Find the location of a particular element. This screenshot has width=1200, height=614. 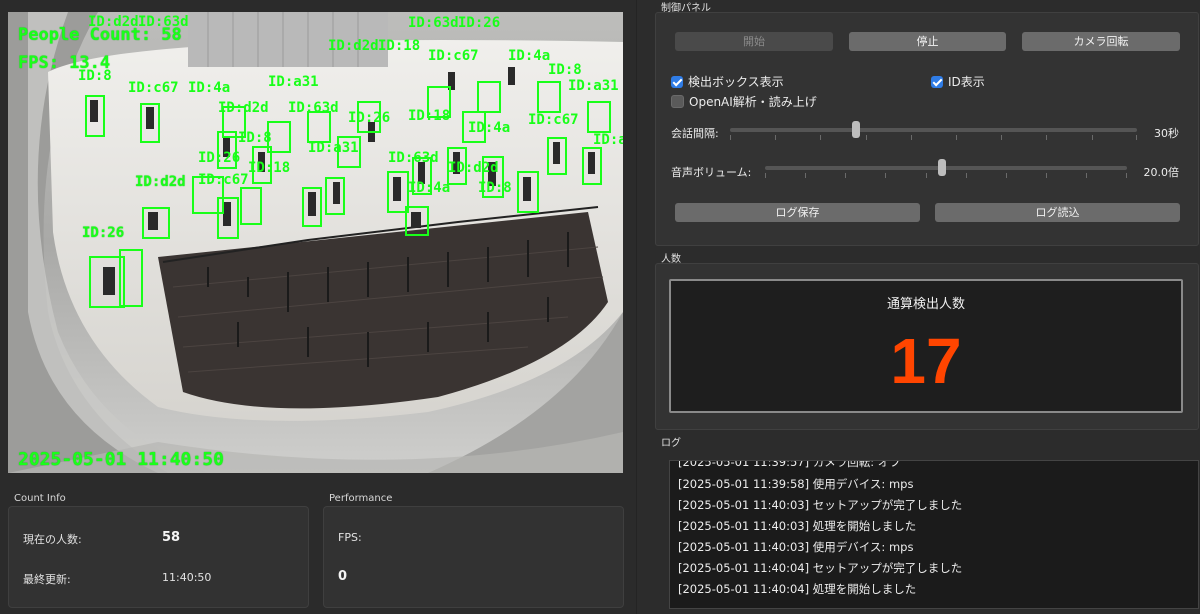

volume-value: 20.0倍 is located at coordinates (1161, 172).